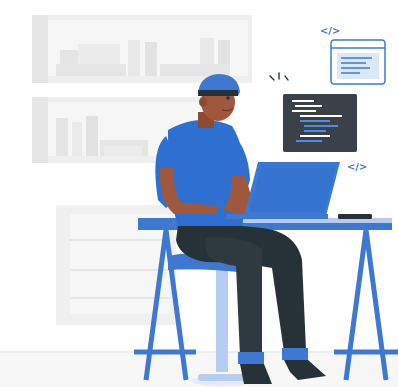 The width and height of the screenshot is (398, 387). Describe the element at coordinates (320, 123) in the screenshot. I see `code-editor-window-icon` at that location.